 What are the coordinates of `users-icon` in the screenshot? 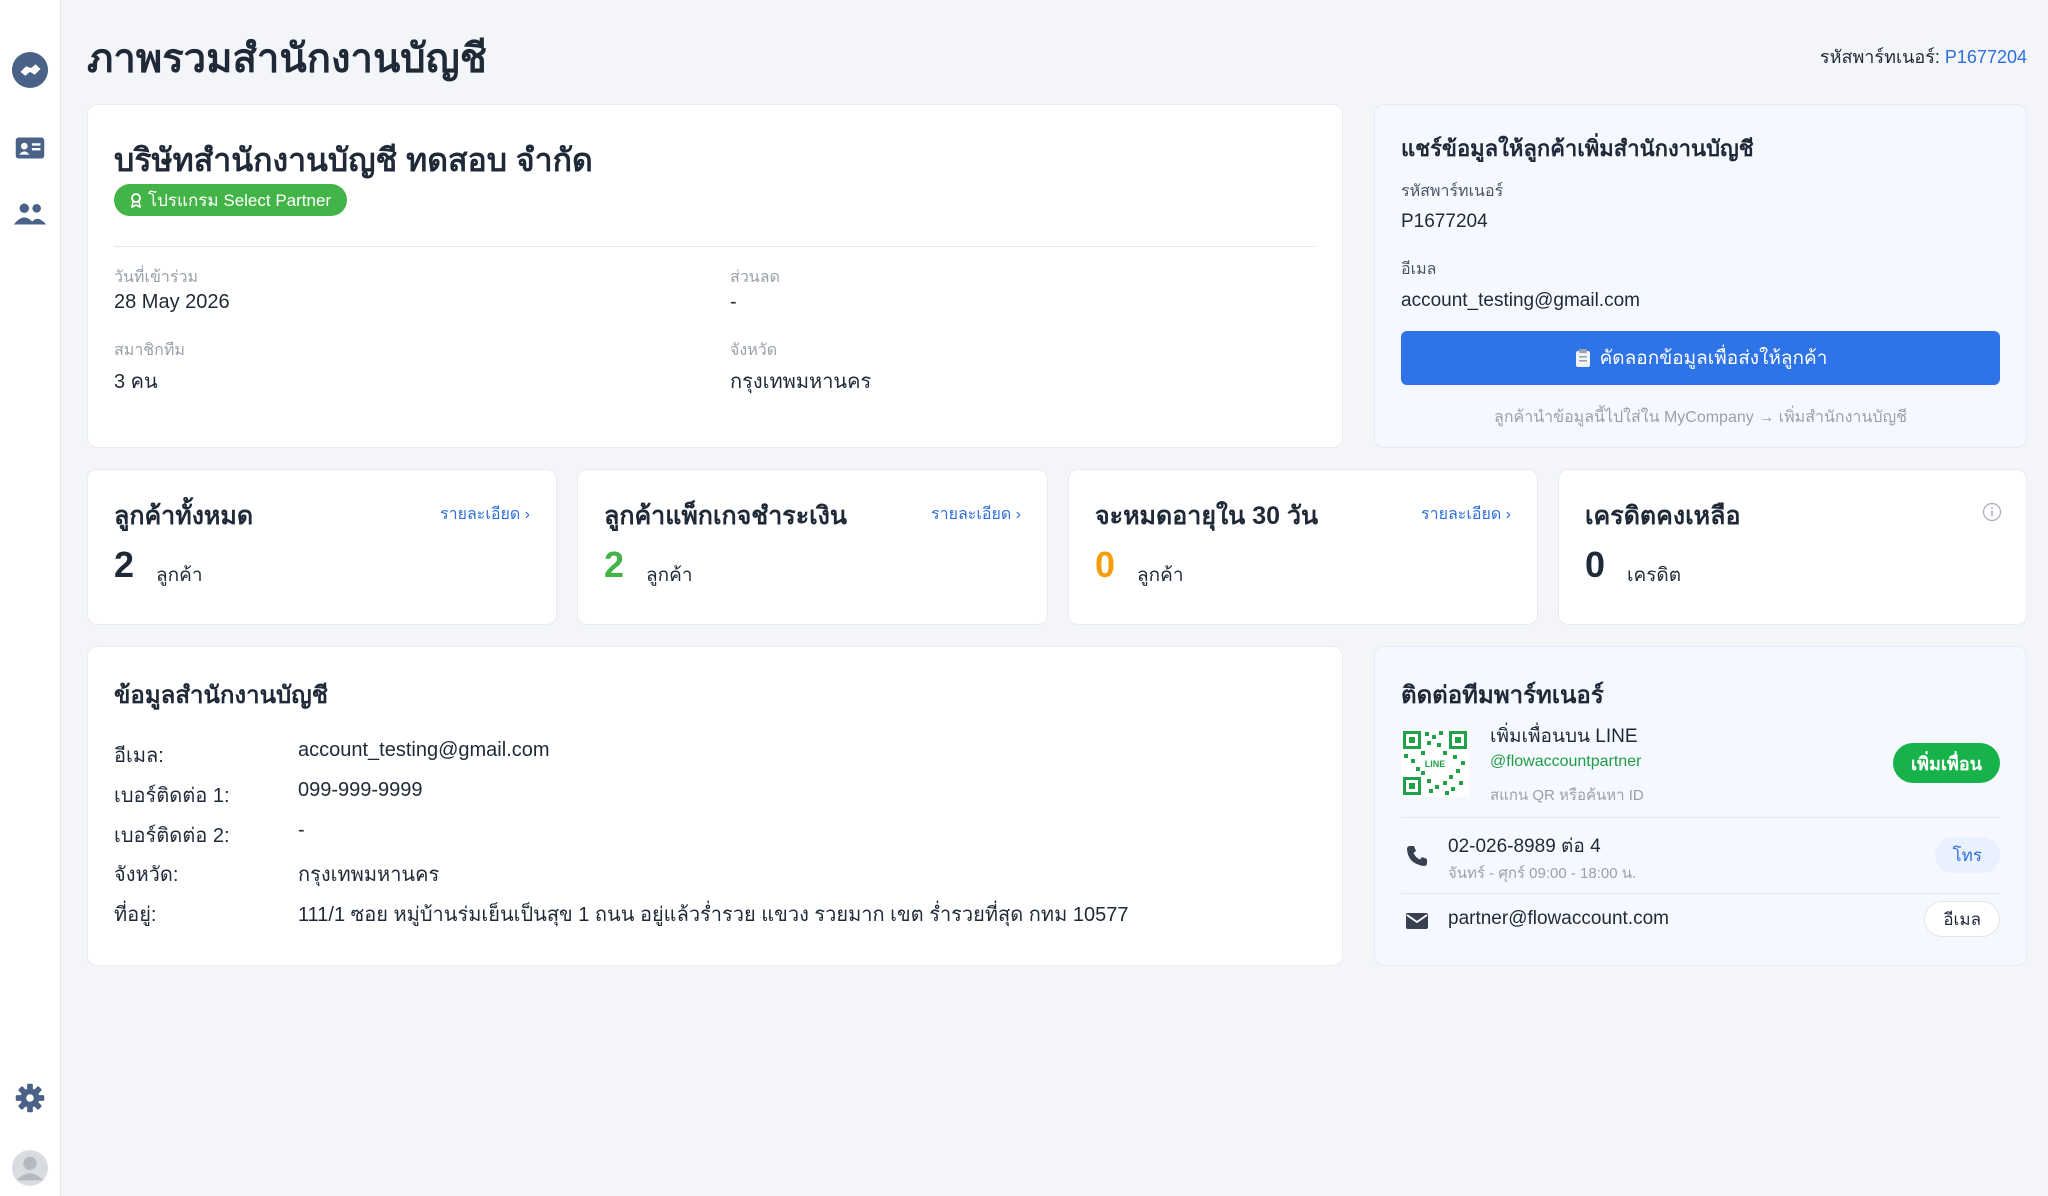 It's located at (30, 214).